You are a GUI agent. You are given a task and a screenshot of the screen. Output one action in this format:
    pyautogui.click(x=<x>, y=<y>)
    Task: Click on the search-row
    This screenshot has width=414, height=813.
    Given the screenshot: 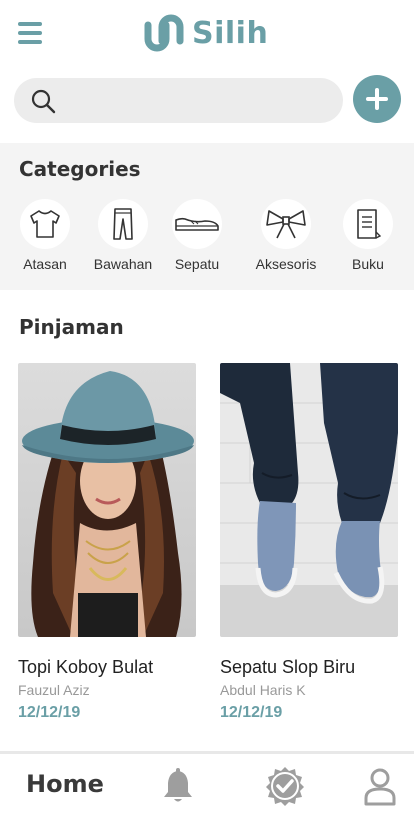 What is the action you would take?
    pyautogui.click(x=207, y=100)
    